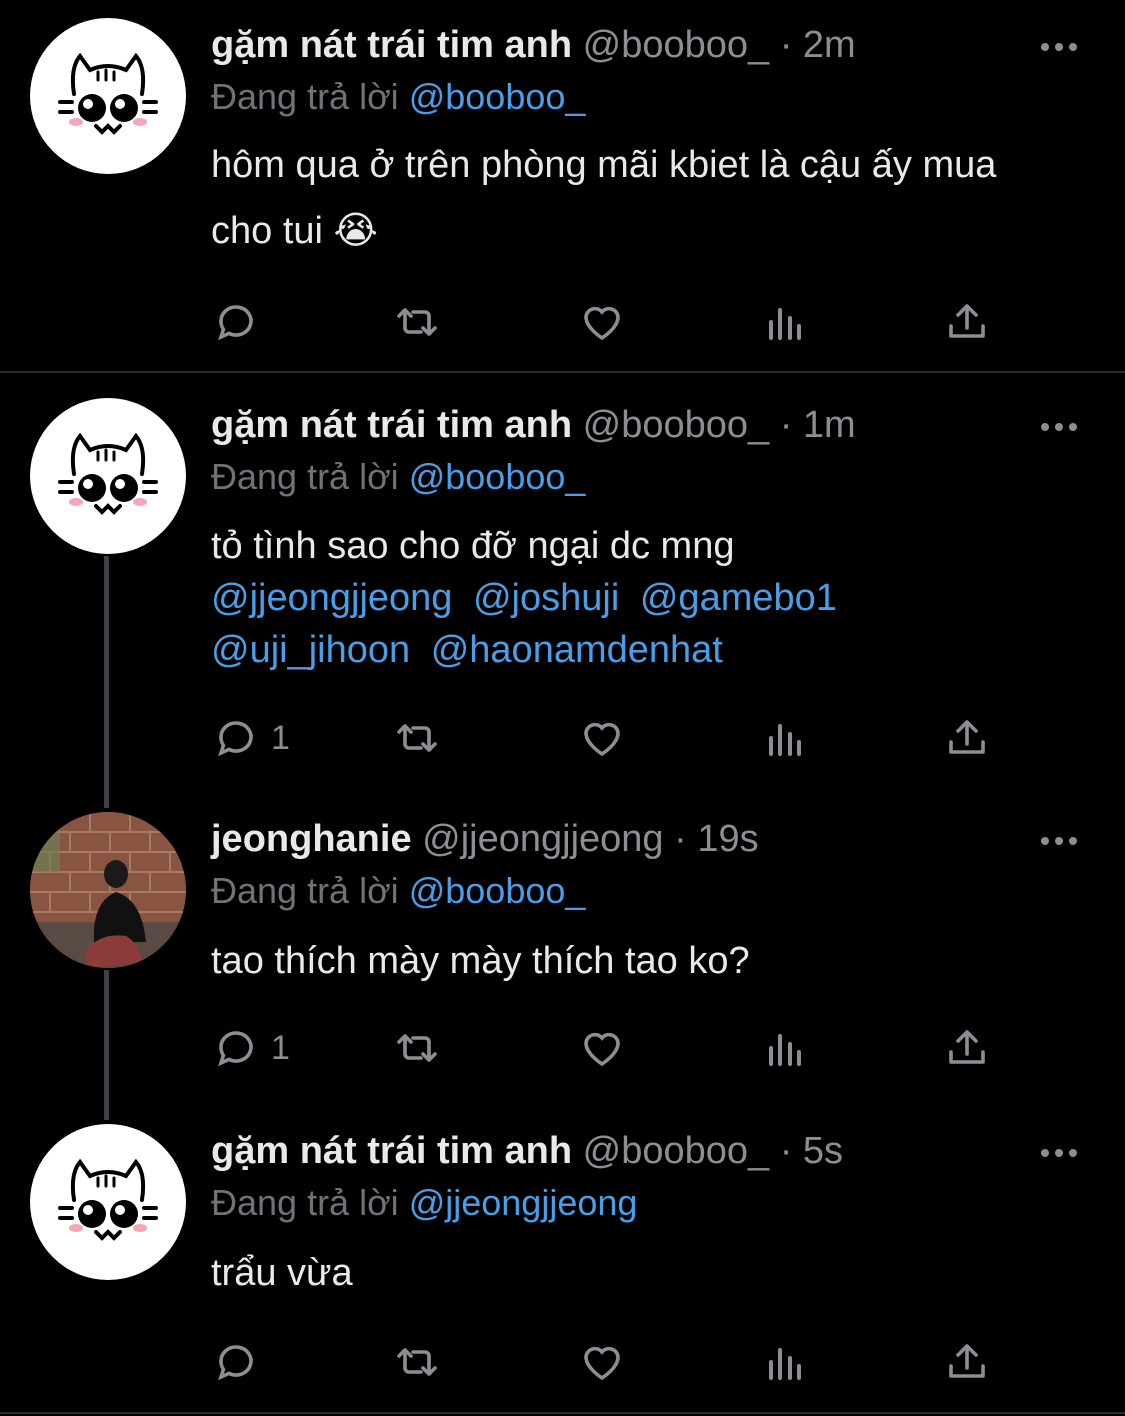 This screenshot has width=1125, height=1416. I want to click on mention-link: @uji_jihoon, so click(310, 650).